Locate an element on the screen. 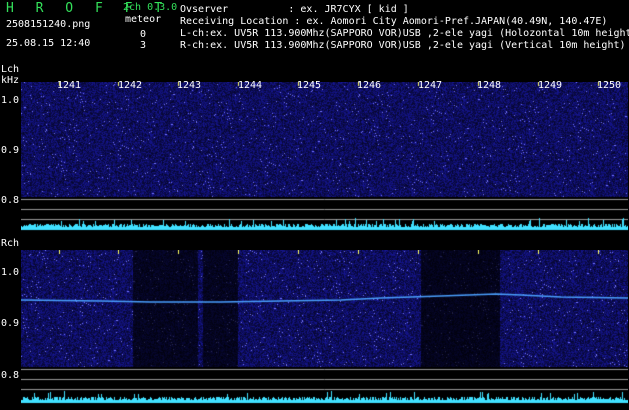  lch-channel-label: Lch is located at coordinates (10, 69).